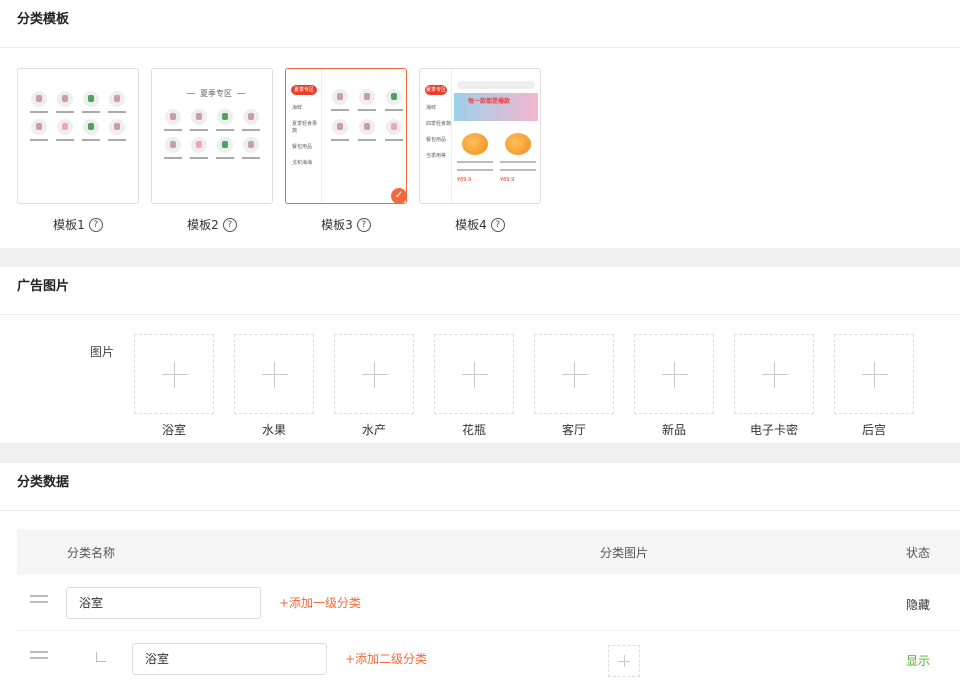 This screenshot has height=684, width=960. Describe the element at coordinates (102, 352) in the screenshot. I see `image-field-label: 图片` at that location.